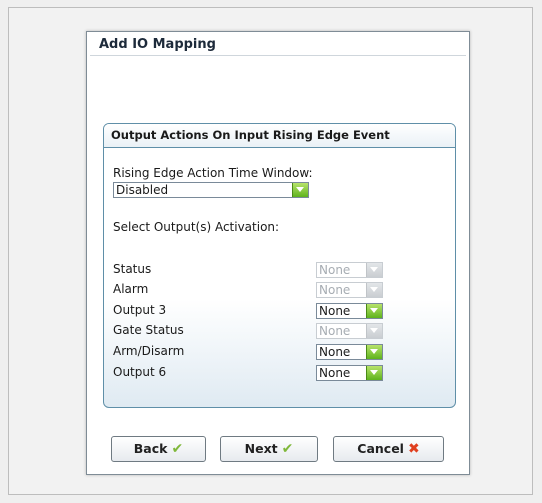 The image size is (542, 503). What do you see at coordinates (150, 448) in the screenshot?
I see `back-button-label: Back` at bounding box center [150, 448].